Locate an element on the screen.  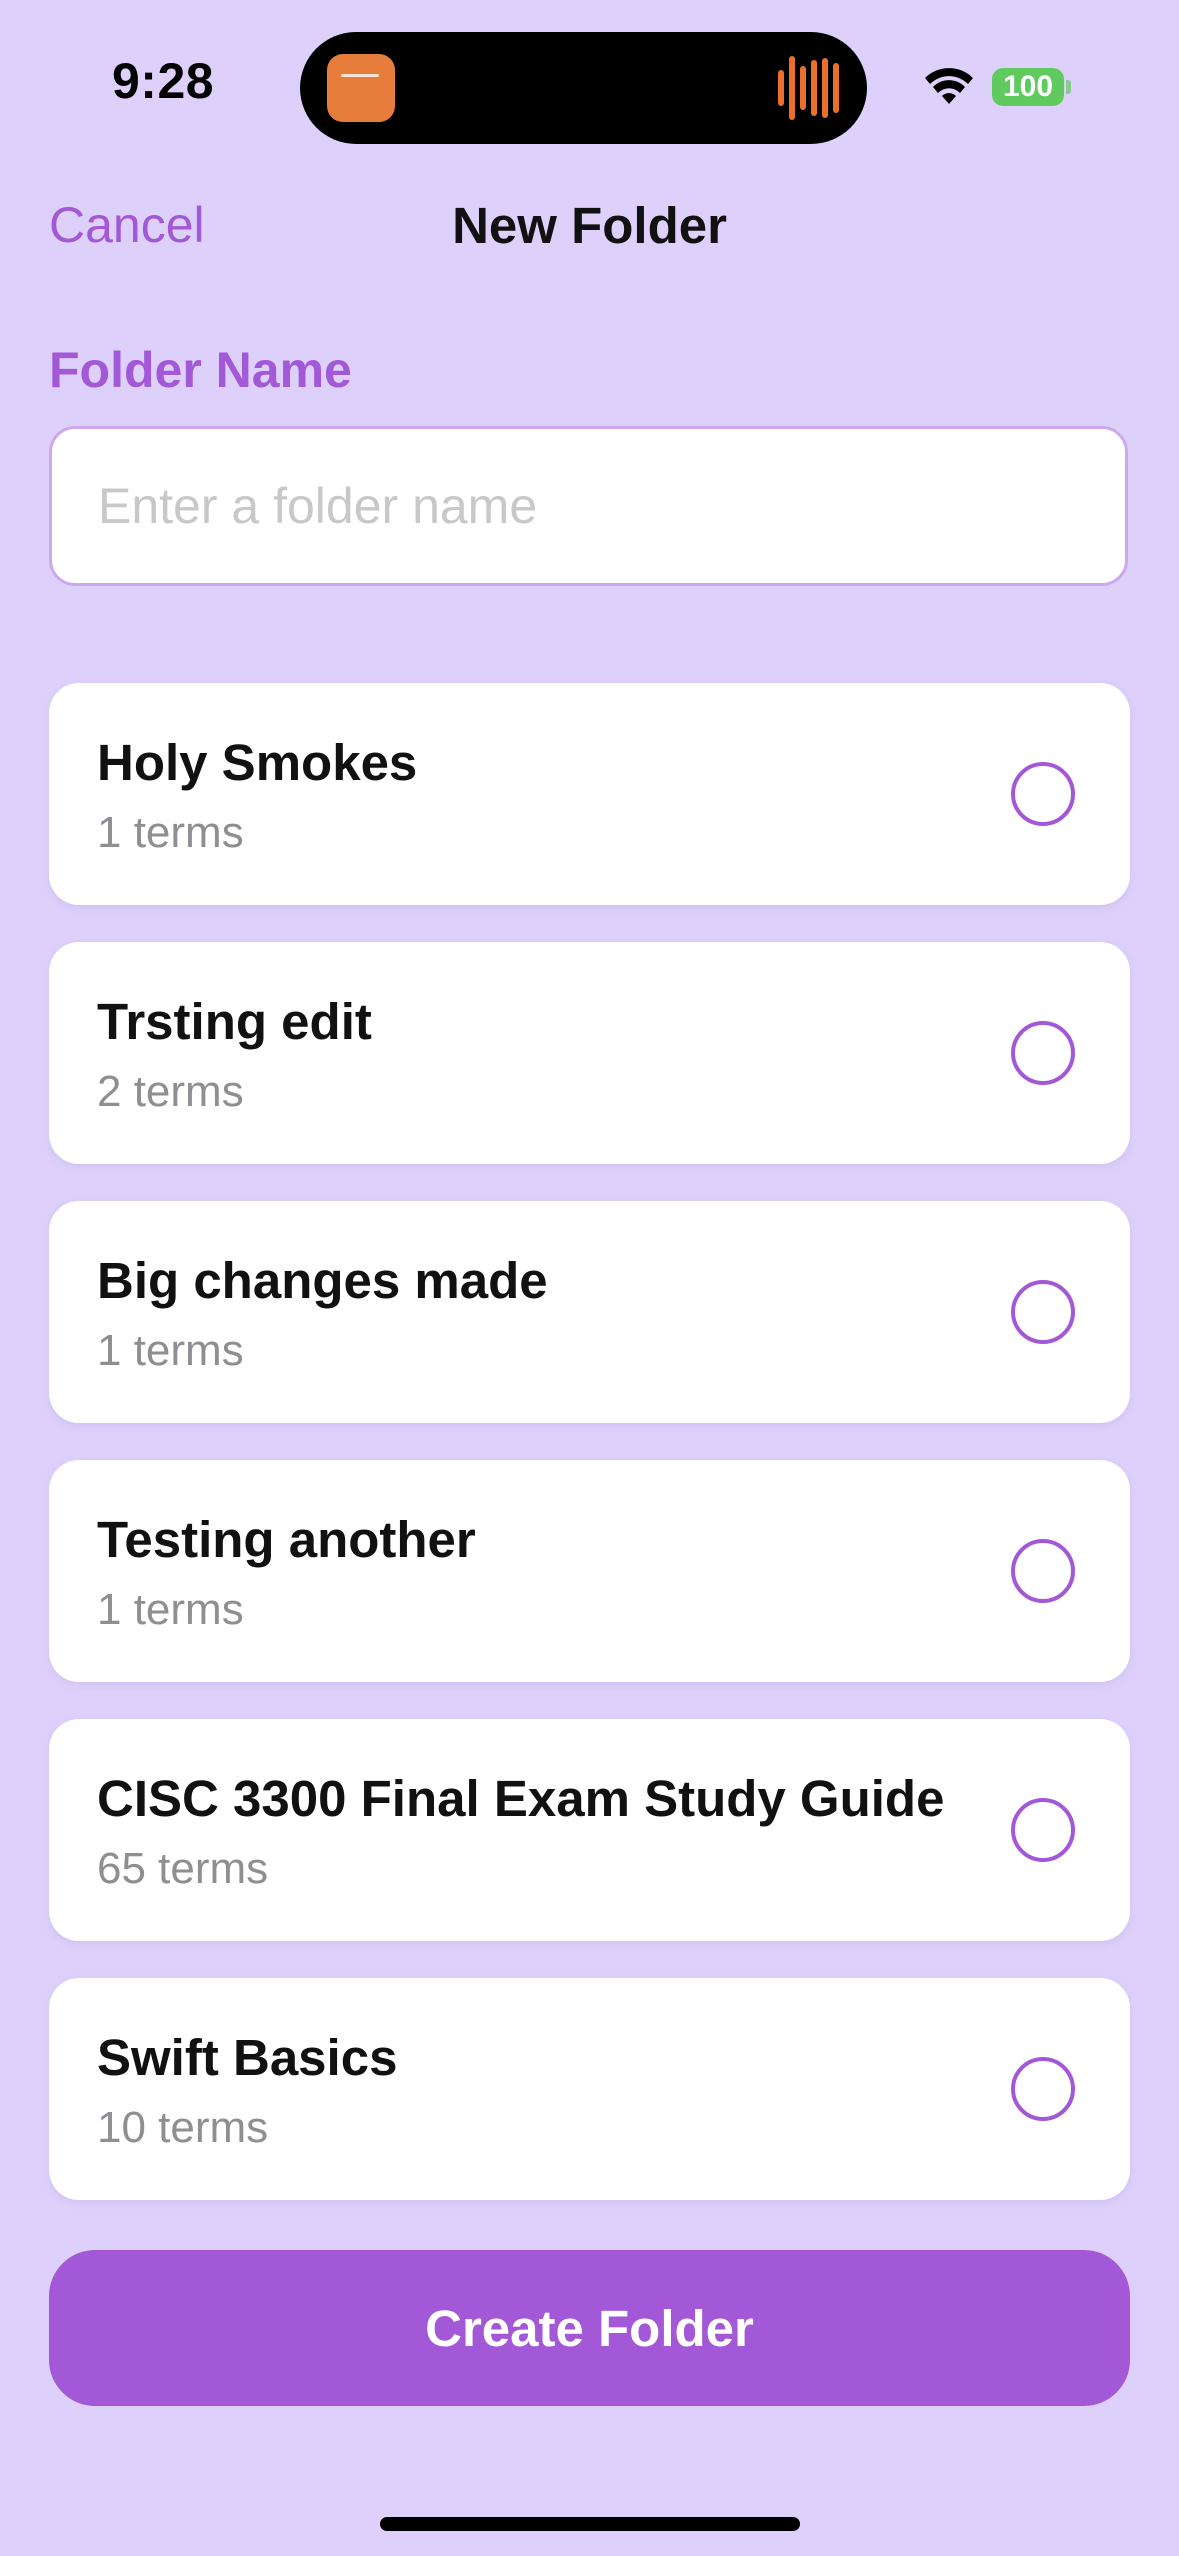
study-set-title: Trsting edit is located at coordinates (234, 1021).